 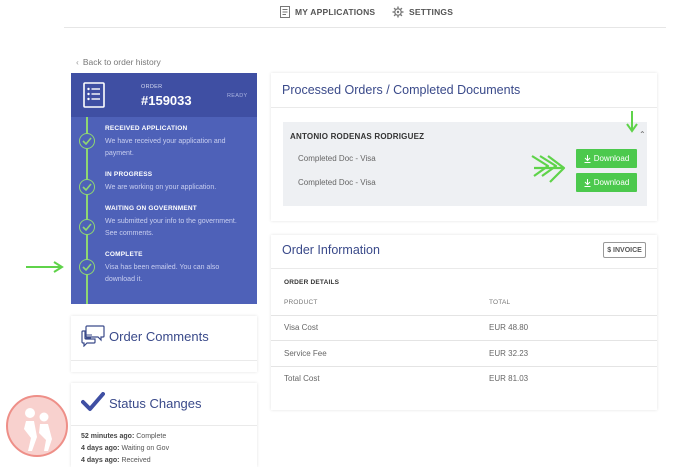 I want to click on order-details-label: ORDER DETAILS, so click(x=312, y=282).